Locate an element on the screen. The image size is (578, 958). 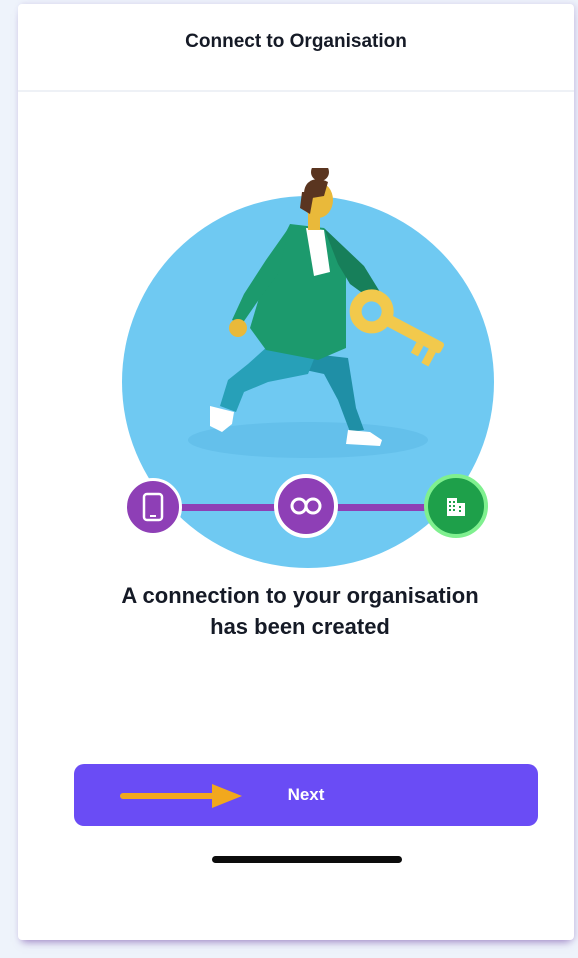
step-organisation is located at coordinates (456, 506).